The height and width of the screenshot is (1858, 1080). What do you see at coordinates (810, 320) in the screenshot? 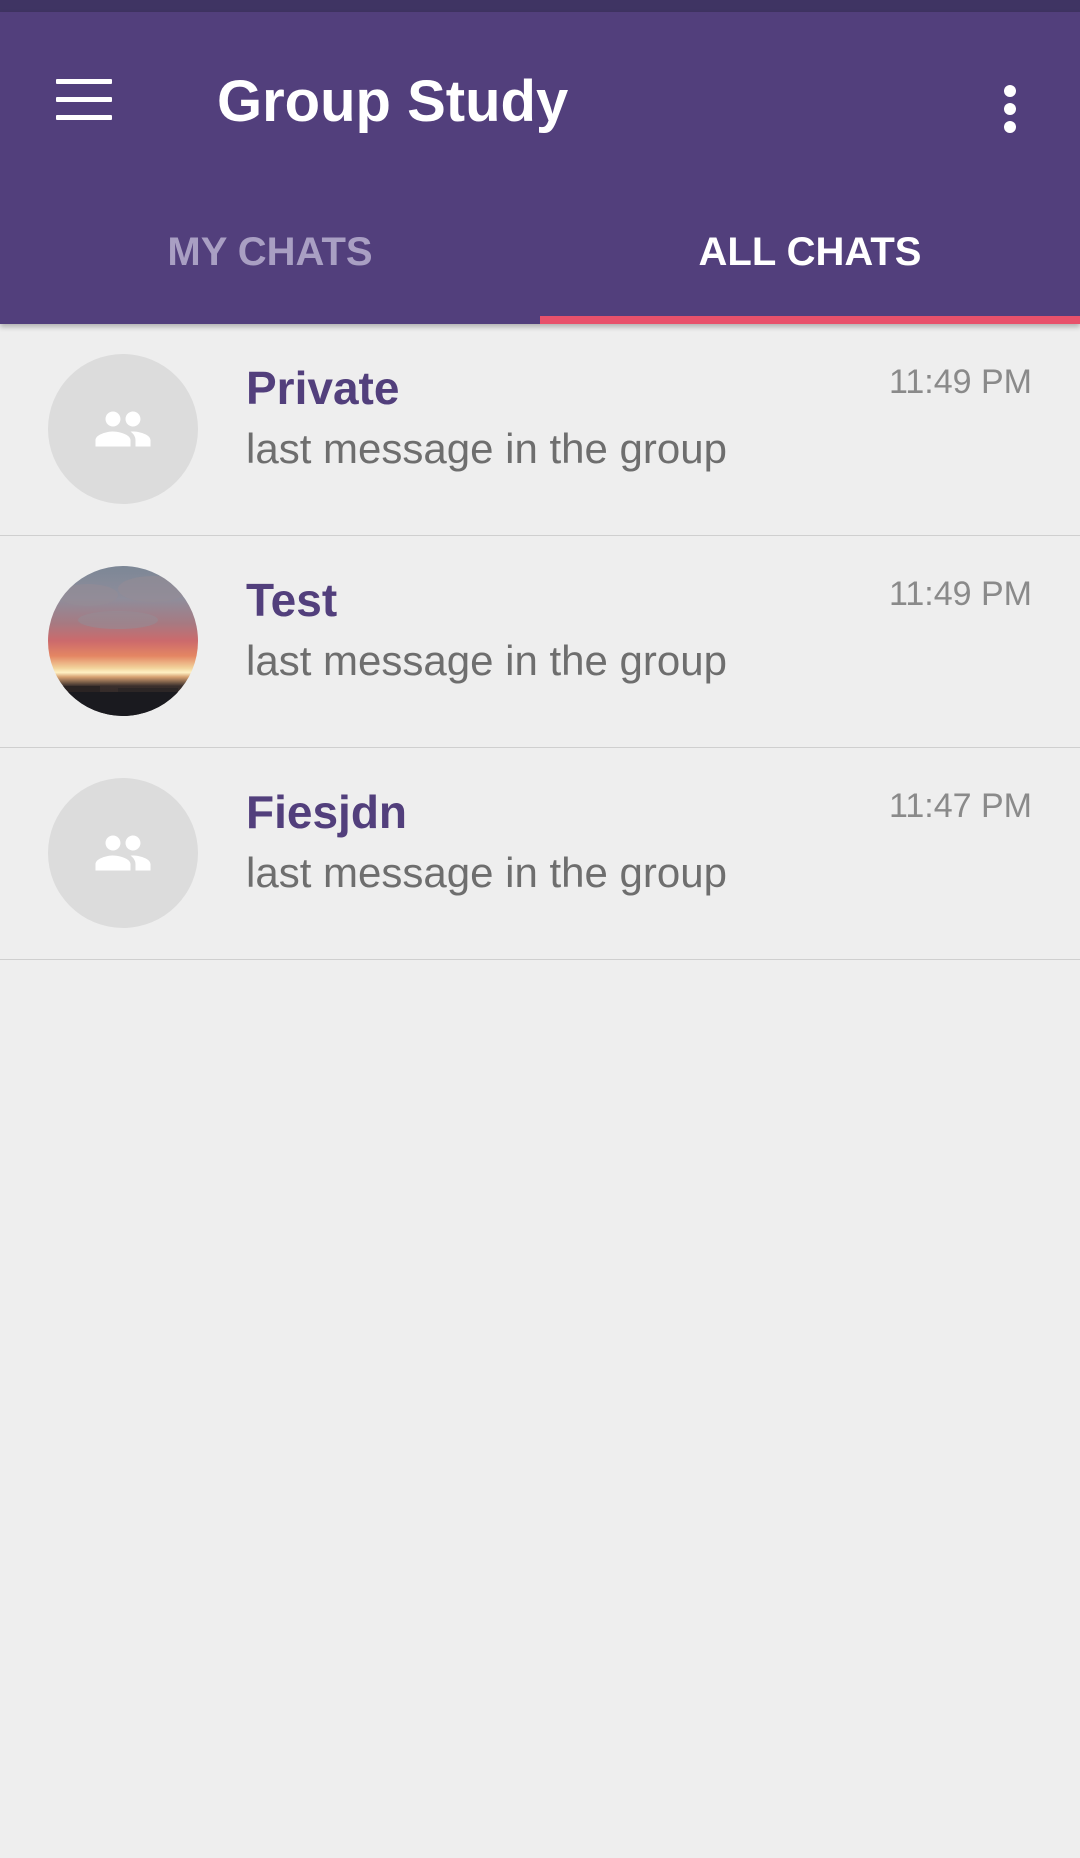
I see `tab-indicator` at bounding box center [810, 320].